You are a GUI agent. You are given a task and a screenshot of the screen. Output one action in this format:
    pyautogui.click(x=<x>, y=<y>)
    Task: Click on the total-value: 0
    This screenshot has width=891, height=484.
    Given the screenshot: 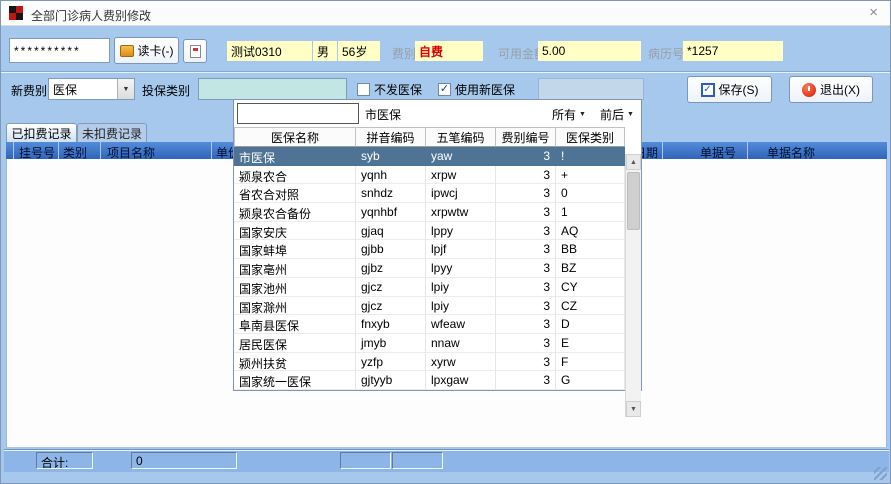 What is the action you would take?
    pyautogui.click(x=184, y=460)
    